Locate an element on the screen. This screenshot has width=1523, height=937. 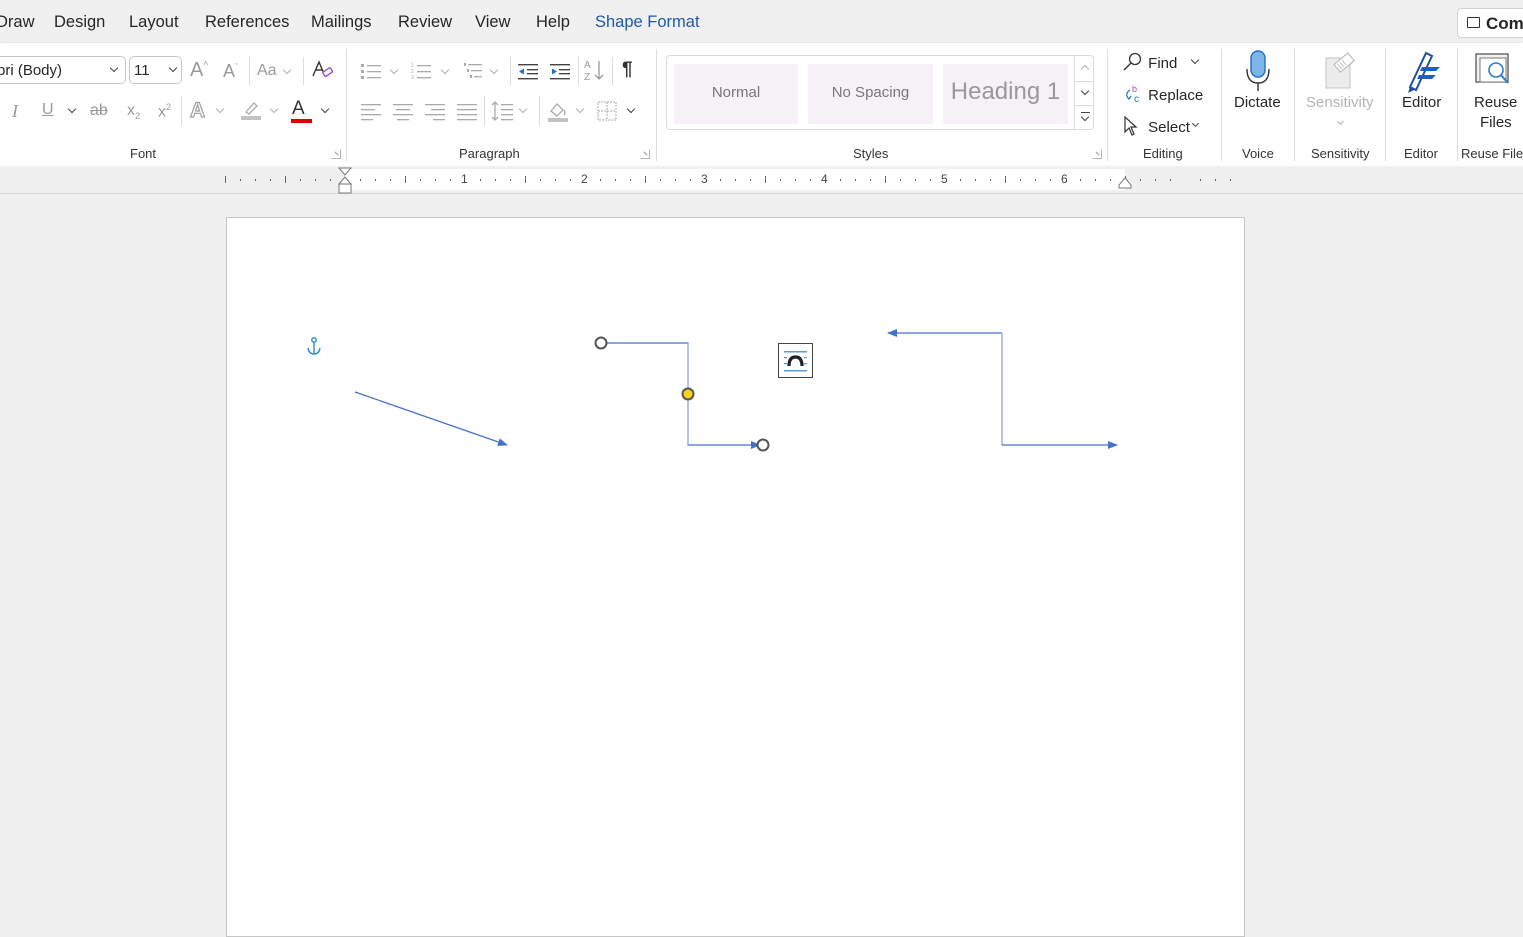
superscript-button: x2 is located at coordinates (164, 111).